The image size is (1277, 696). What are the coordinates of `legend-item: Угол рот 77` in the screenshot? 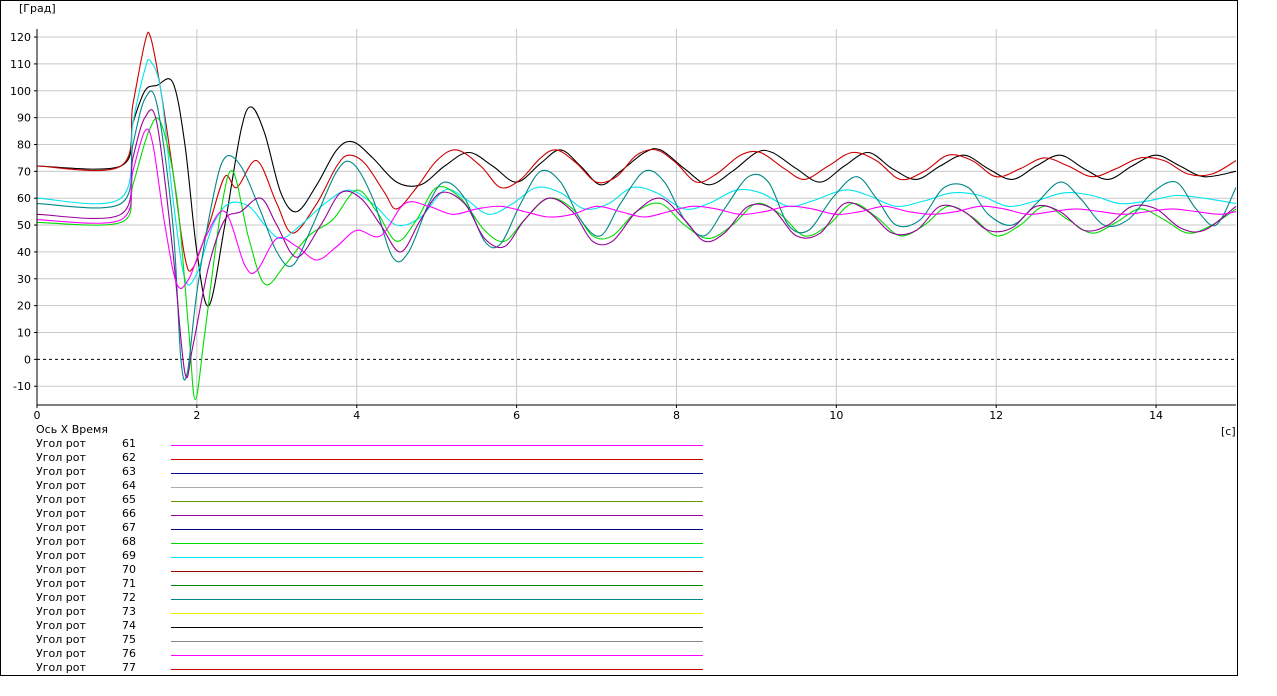 It's located at (376, 669).